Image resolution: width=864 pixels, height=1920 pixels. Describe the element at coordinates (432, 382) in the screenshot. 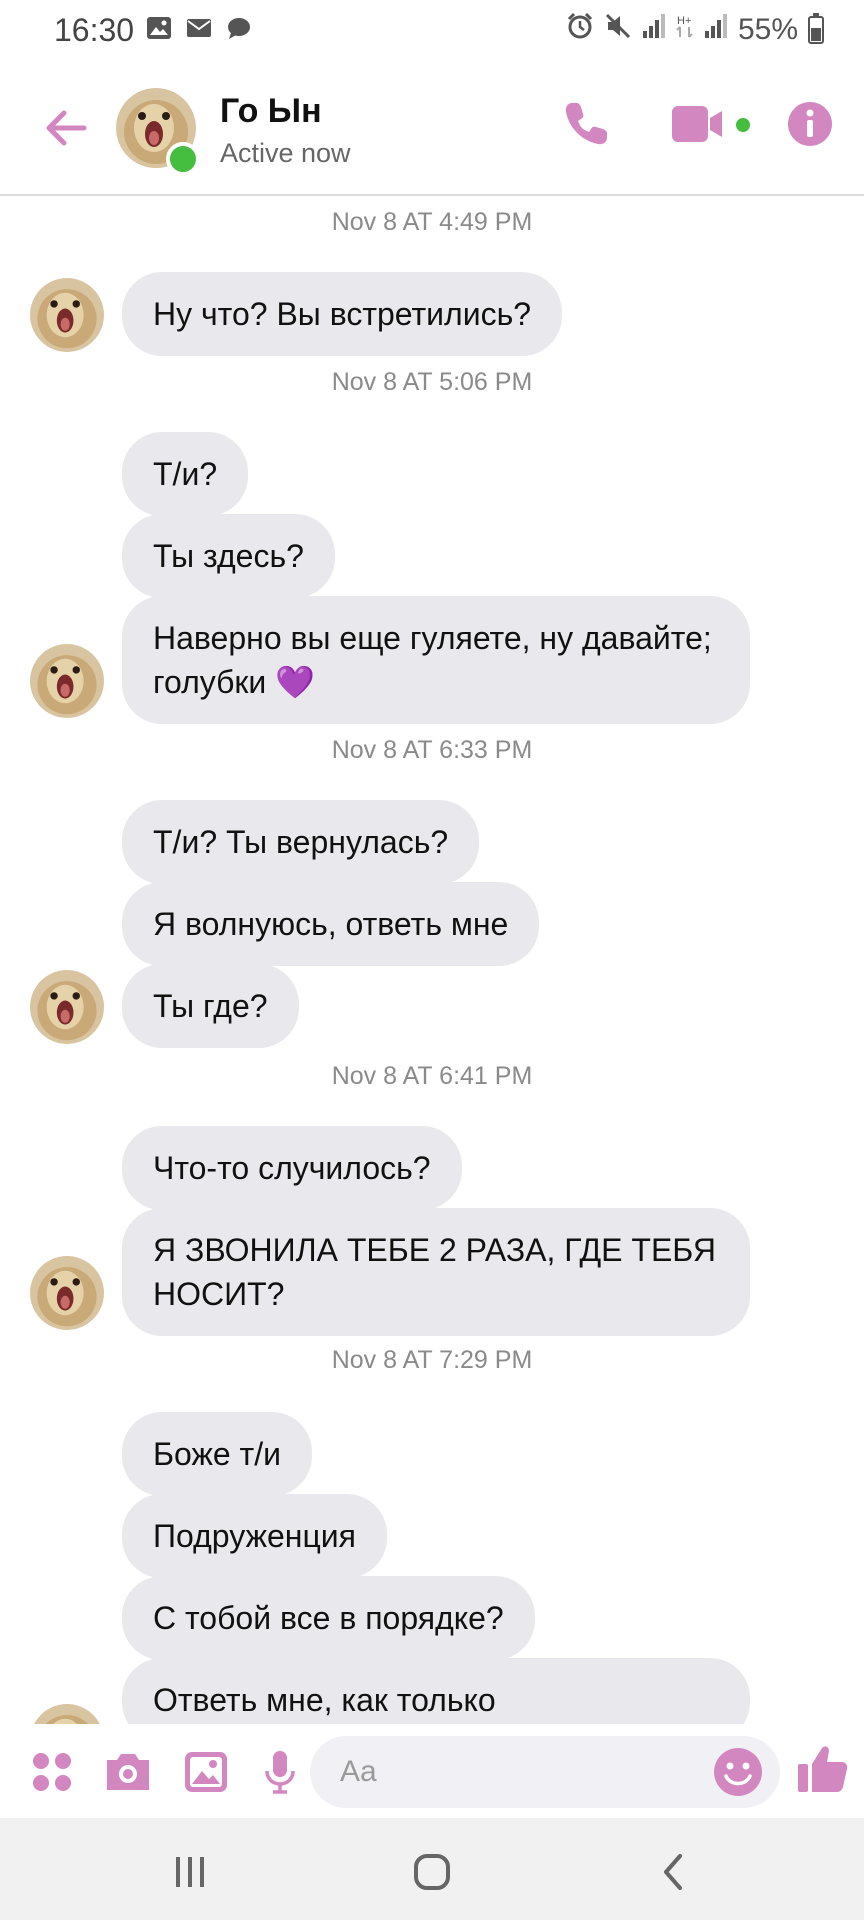

I see `timestamp: Nov 8 AT 5:06 PM` at that location.